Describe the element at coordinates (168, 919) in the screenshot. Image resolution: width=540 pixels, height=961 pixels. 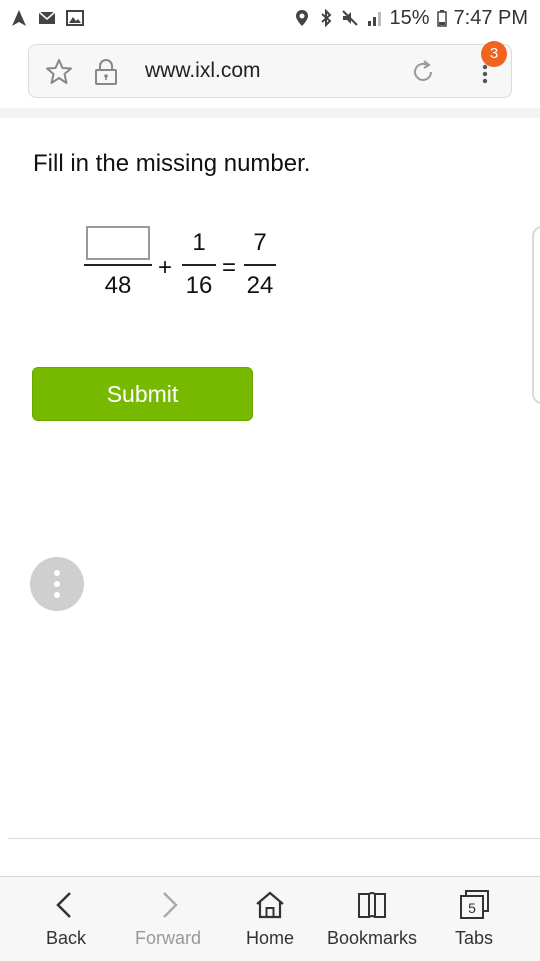
I see `nav-forward-button: Forward` at that location.